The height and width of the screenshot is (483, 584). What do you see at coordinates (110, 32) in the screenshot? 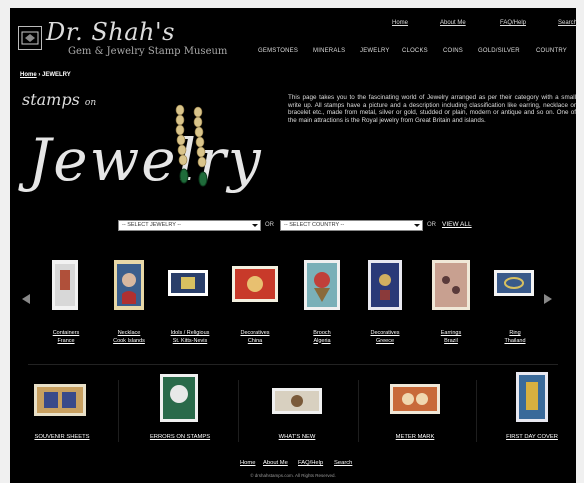
I see `site-title: Dr. Shah's` at bounding box center [110, 32].